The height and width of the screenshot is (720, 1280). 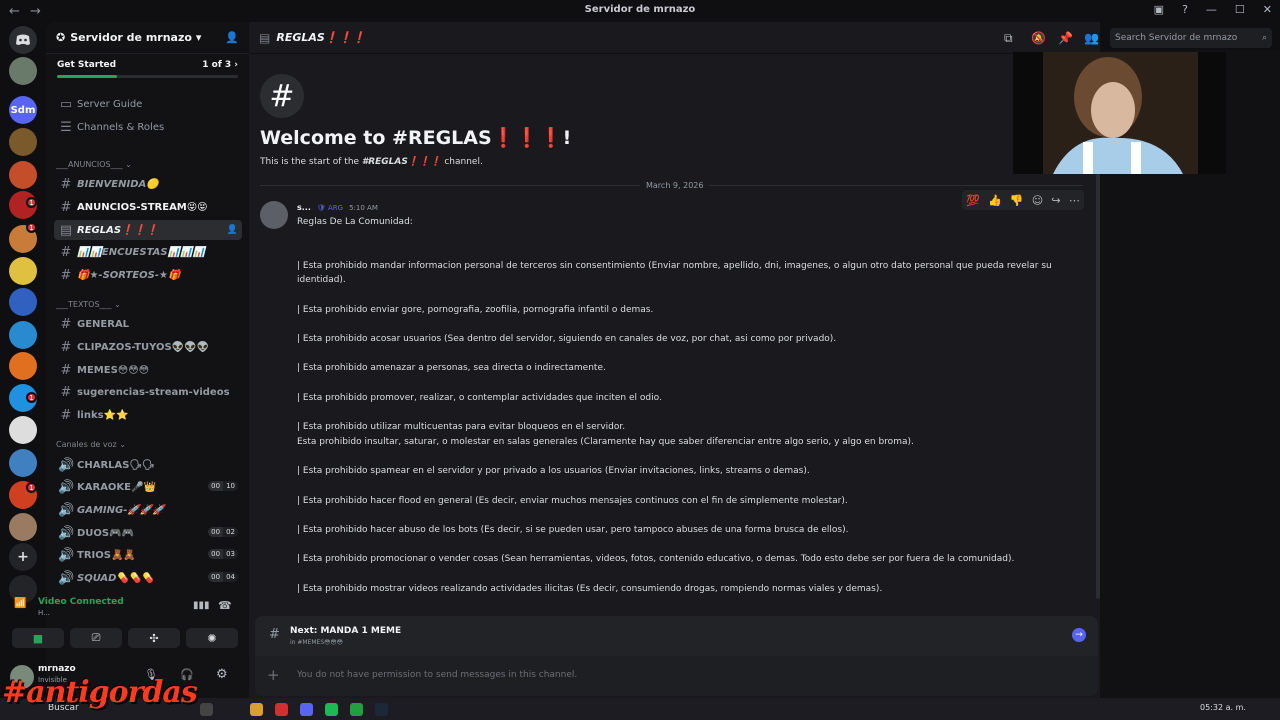 I want to click on minimize-icon: —, so click(x=1211, y=9).